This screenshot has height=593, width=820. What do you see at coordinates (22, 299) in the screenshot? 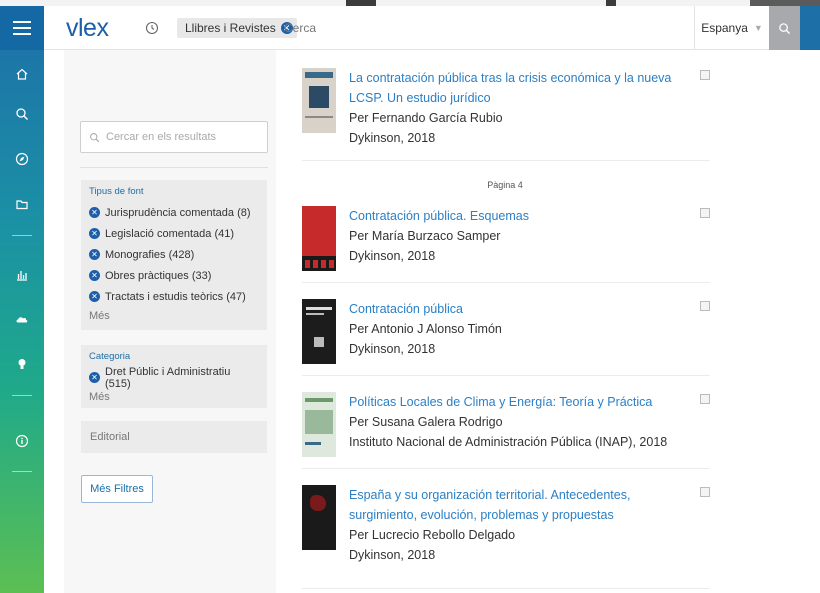
I see `left-nav` at bounding box center [22, 299].